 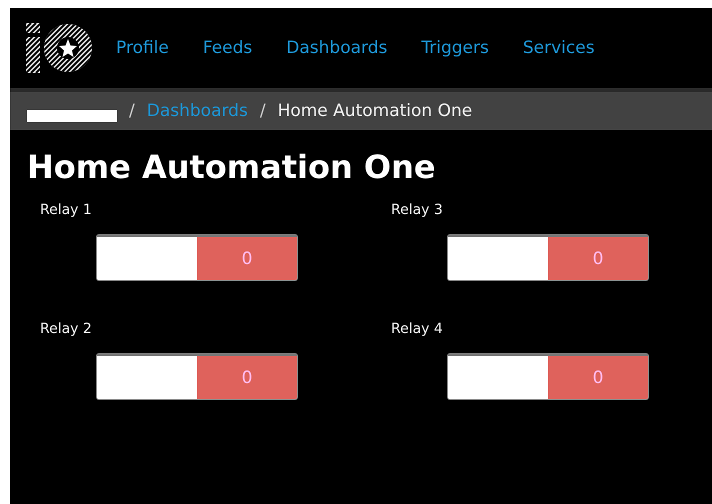 I want to click on block-label: Relay 1, so click(x=66, y=210).